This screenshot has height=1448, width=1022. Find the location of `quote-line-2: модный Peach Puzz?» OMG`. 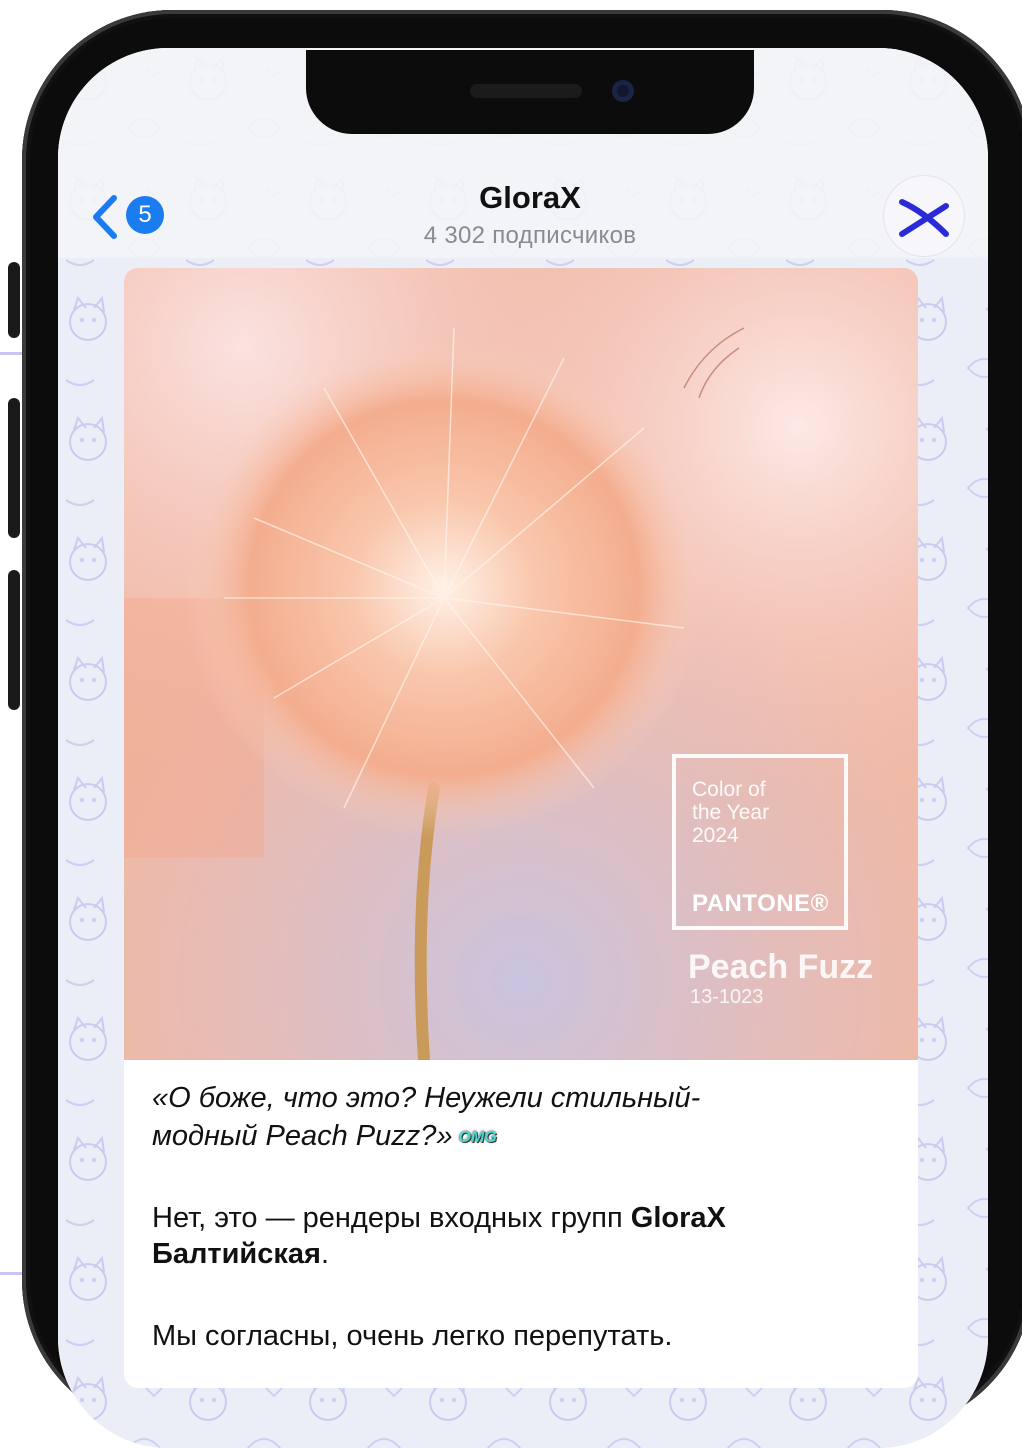

quote-line-2: модный Peach Puzz?» OMG is located at coordinates (522, 1136).